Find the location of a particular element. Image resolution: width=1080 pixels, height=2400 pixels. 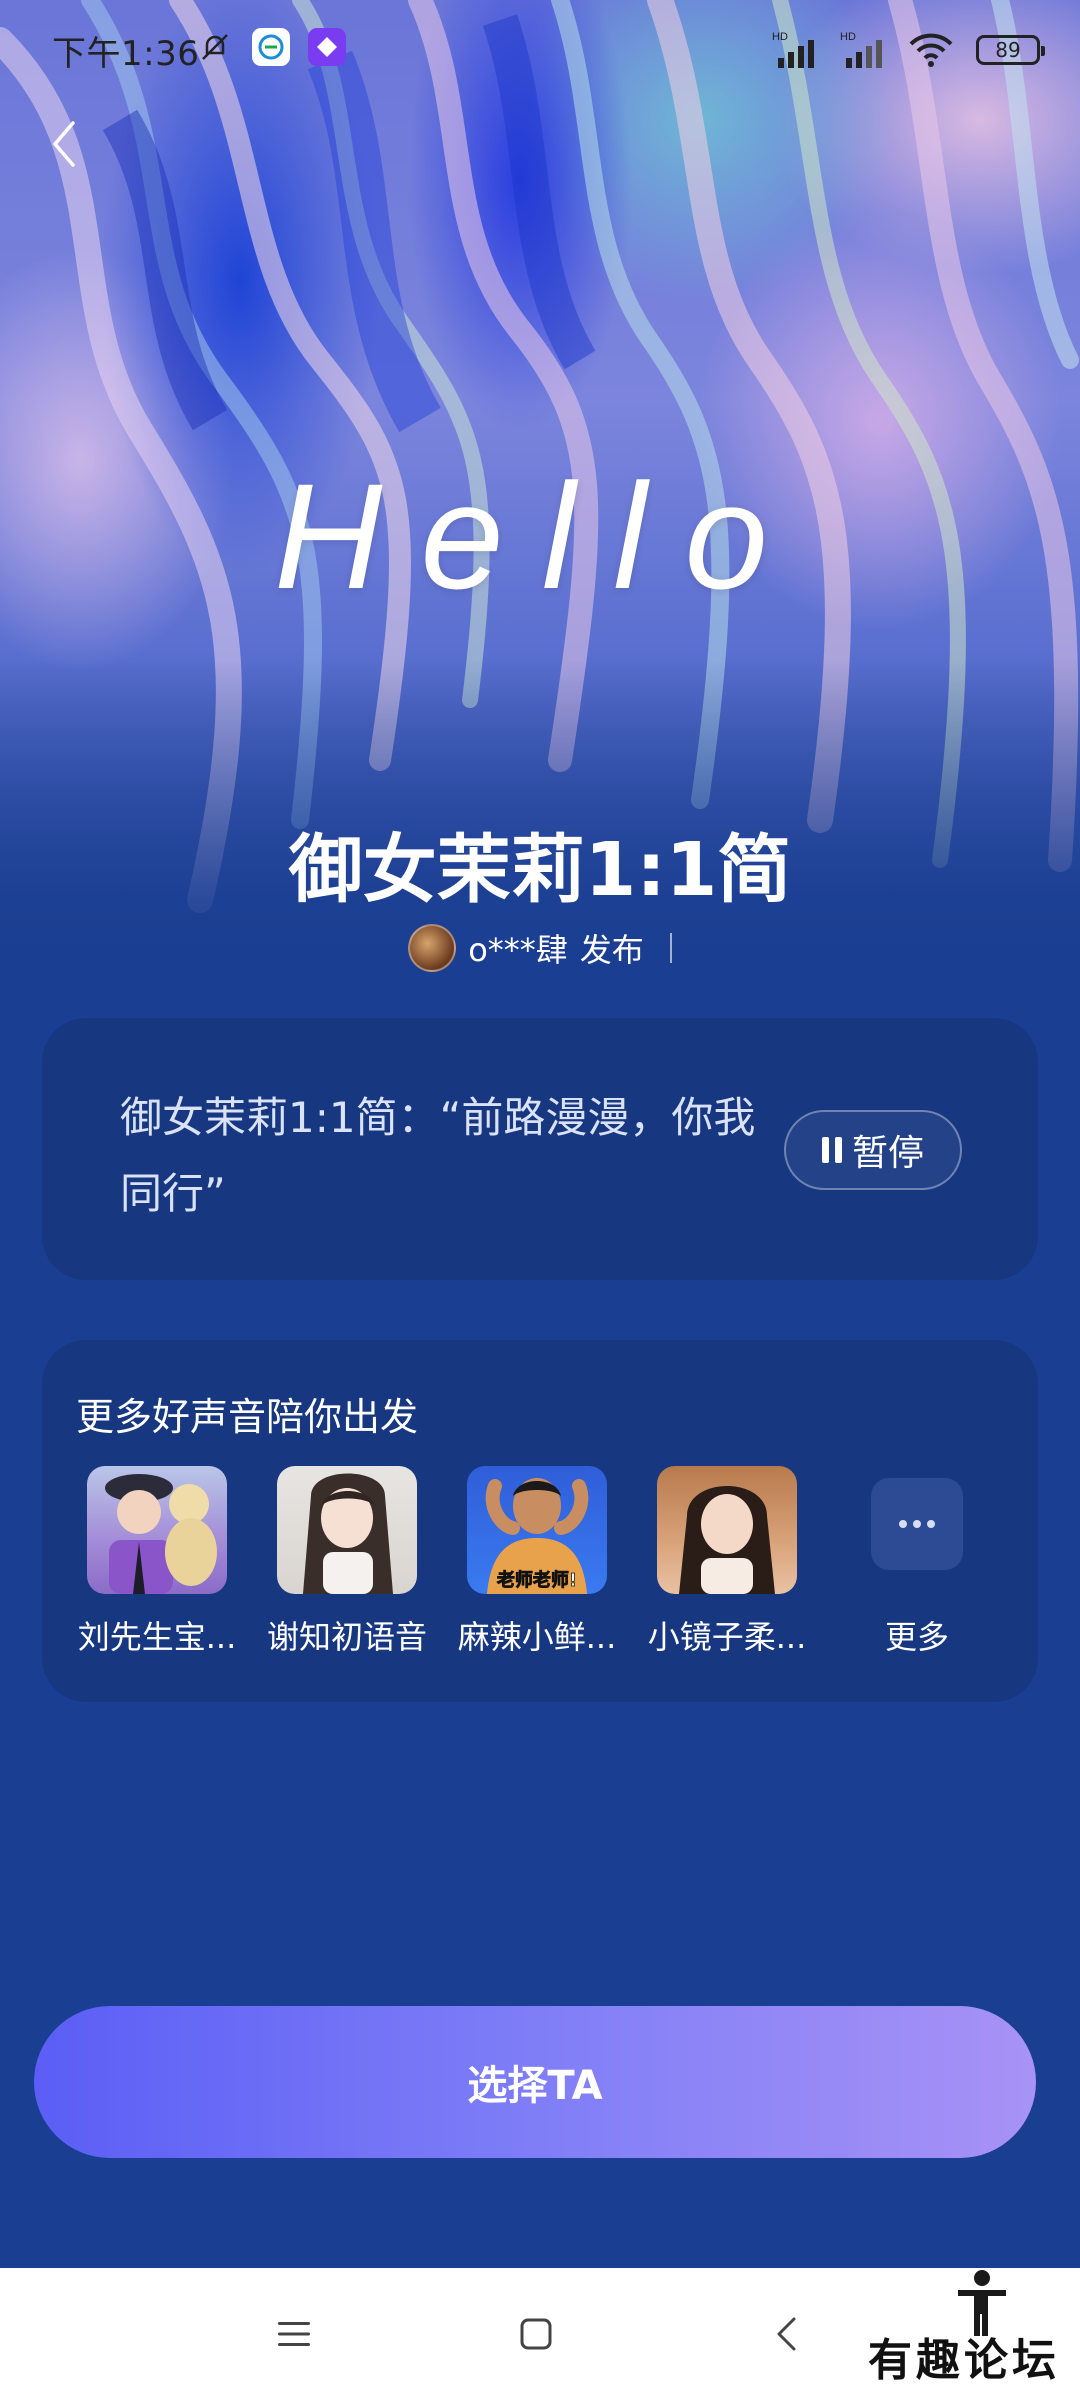

select-voice-button: 选择TA is located at coordinates (535, 2082).